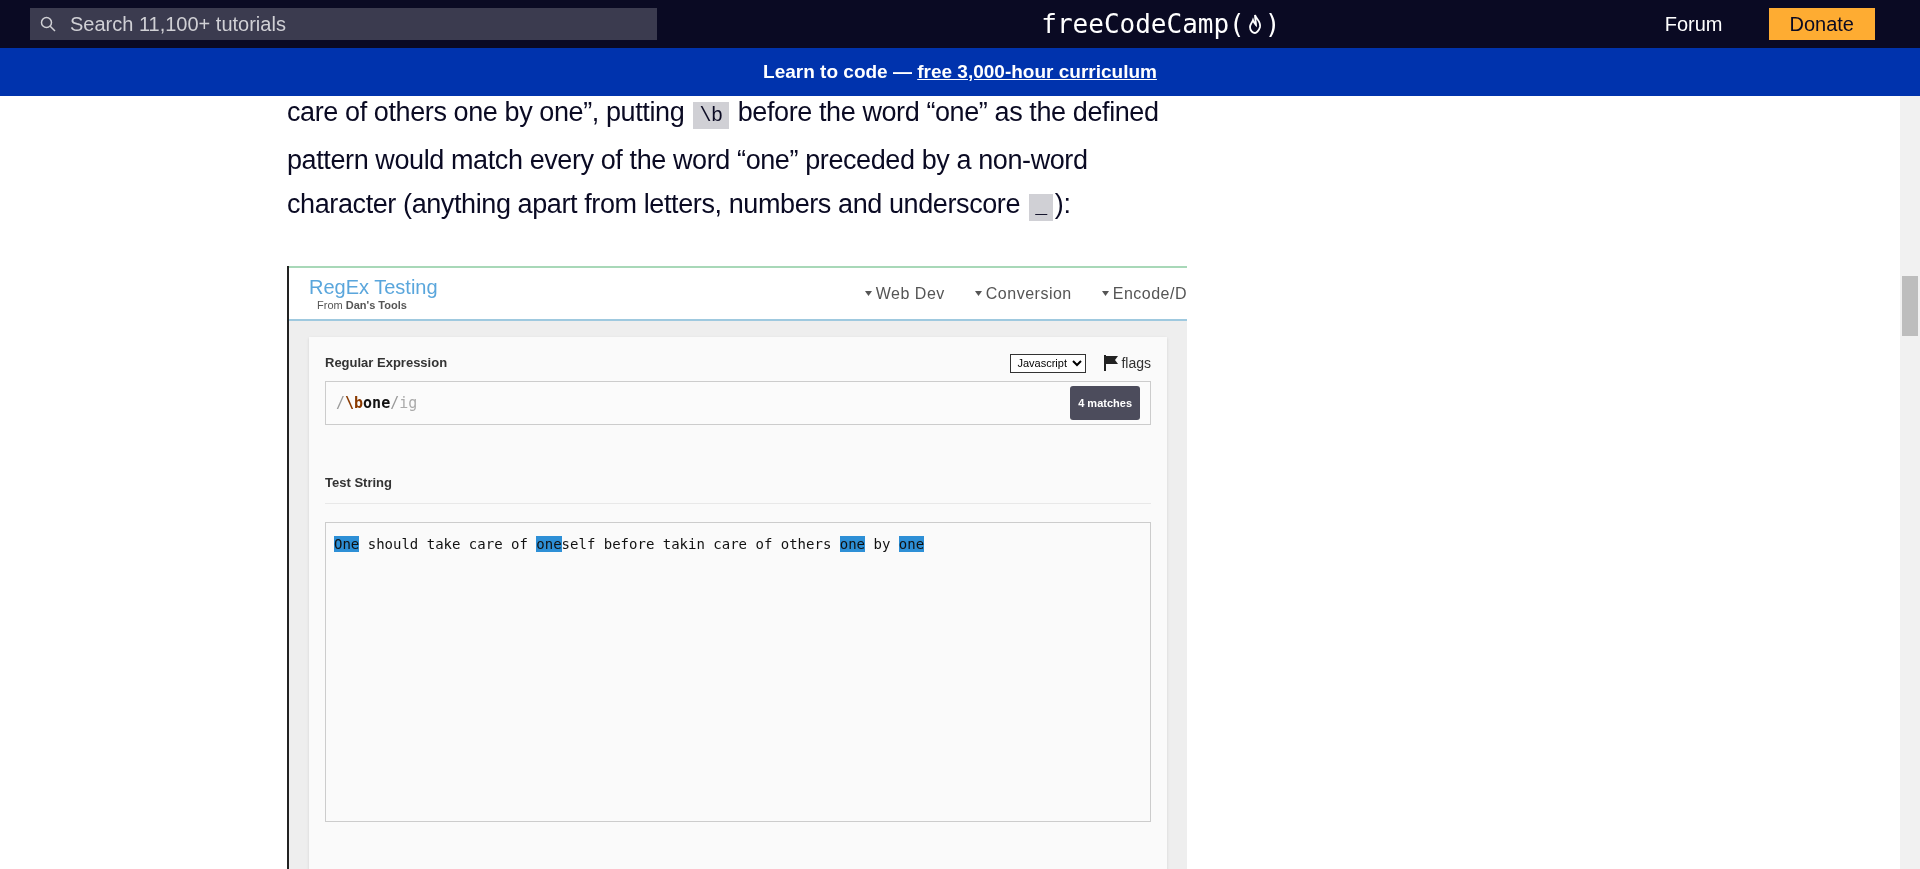 The height and width of the screenshot is (869, 1920). Describe the element at coordinates (904, 293) in the screenshot. I see `menu-item: Web Dev` at that location.